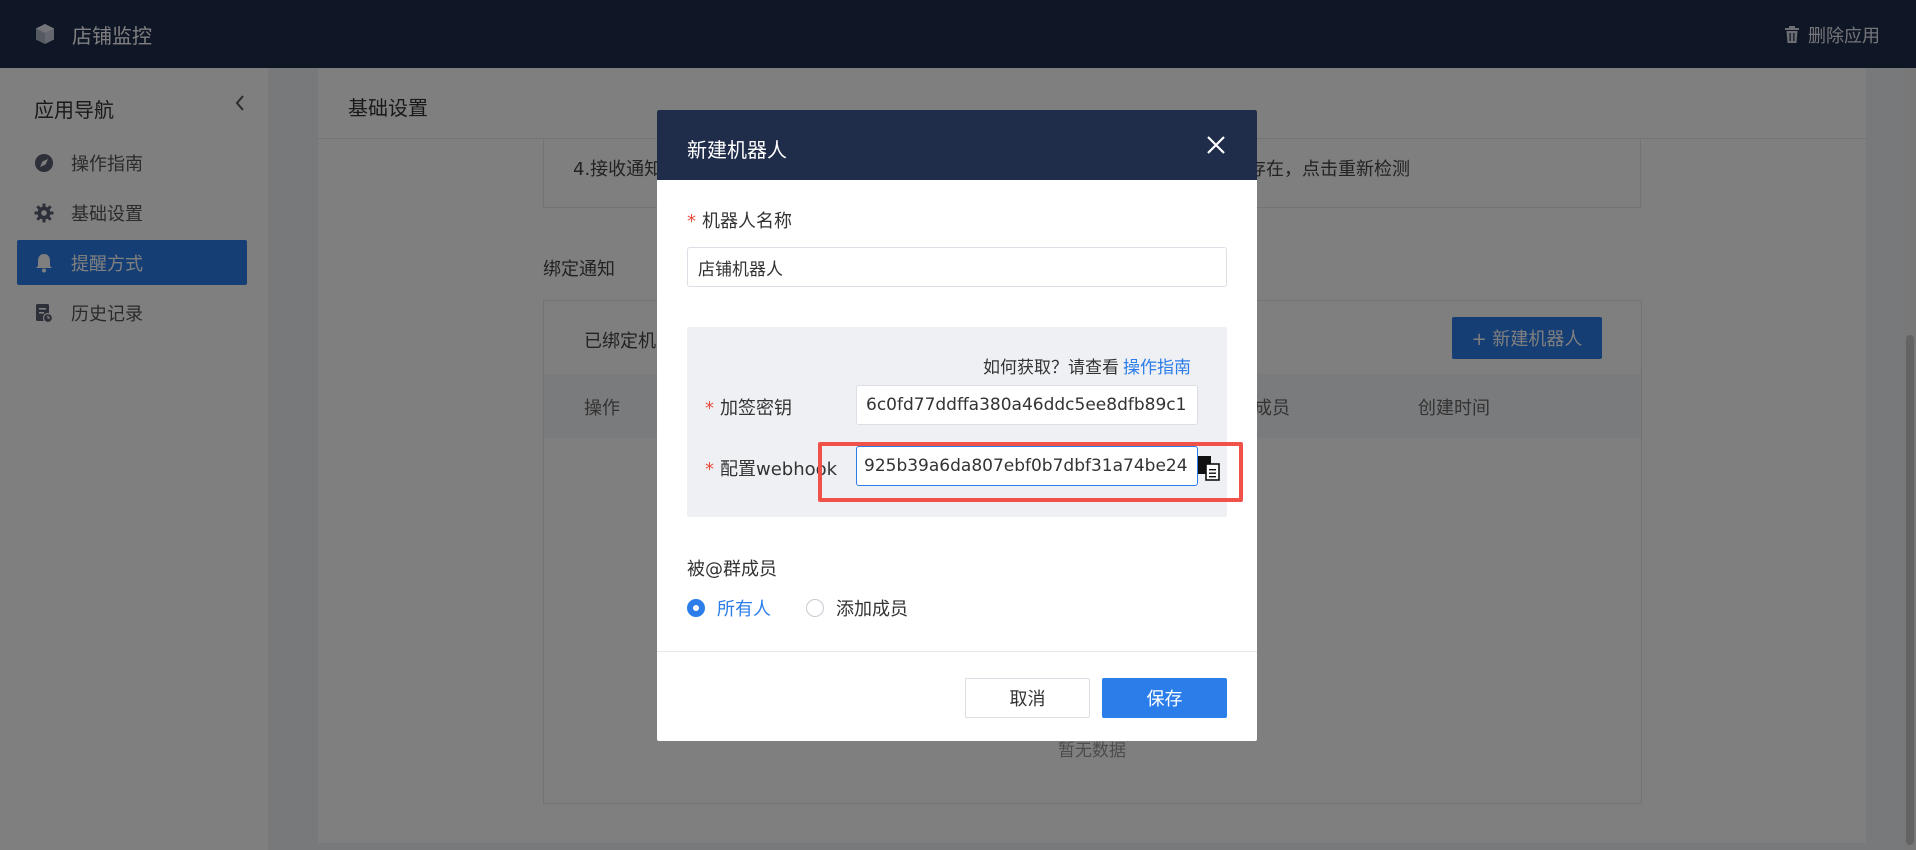 This screenshot has height=850, width=1916. I want to click on radio-all-members: 所有人, so click(729, 608).